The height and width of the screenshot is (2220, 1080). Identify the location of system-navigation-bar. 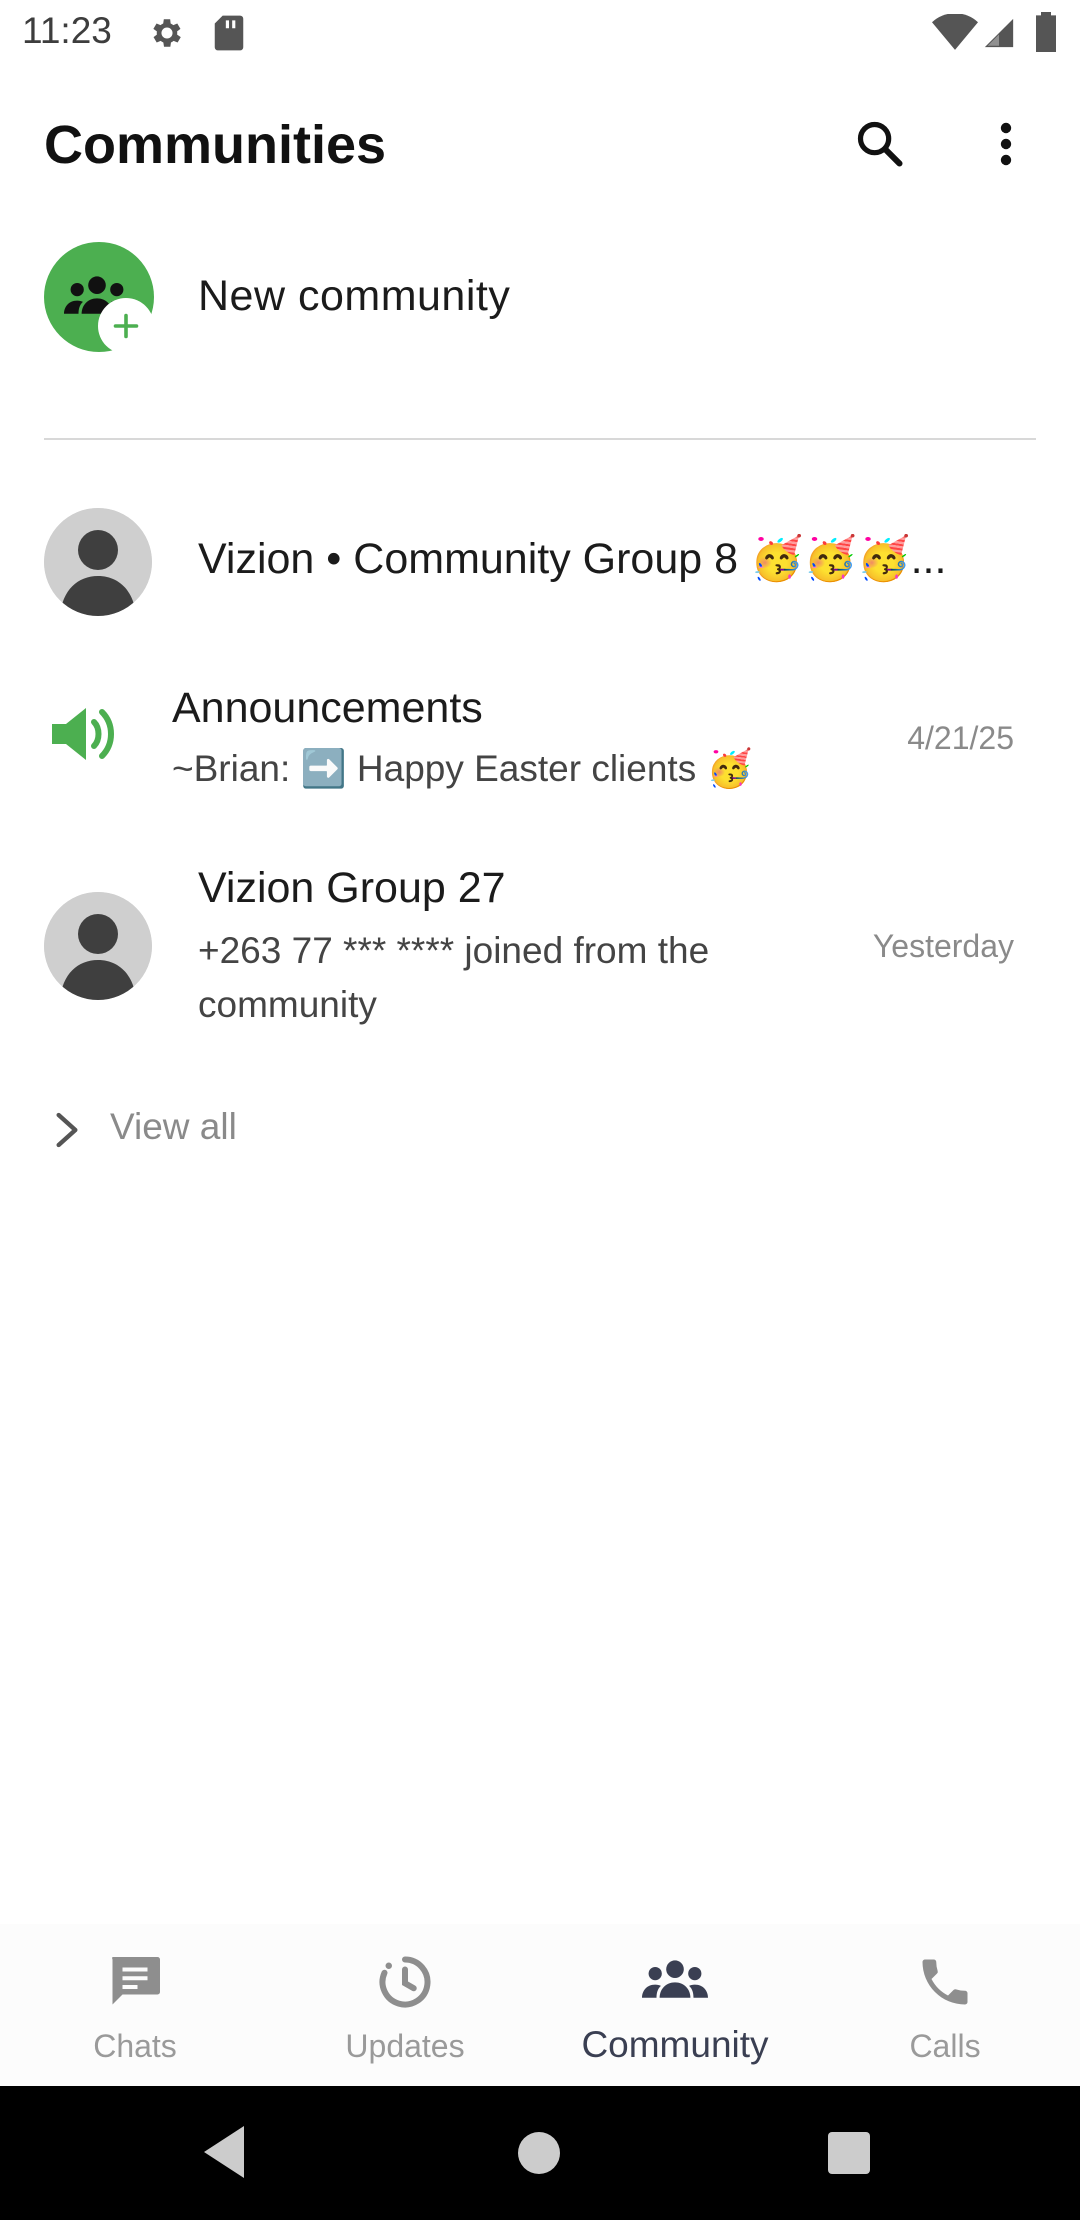
(540, 2153).